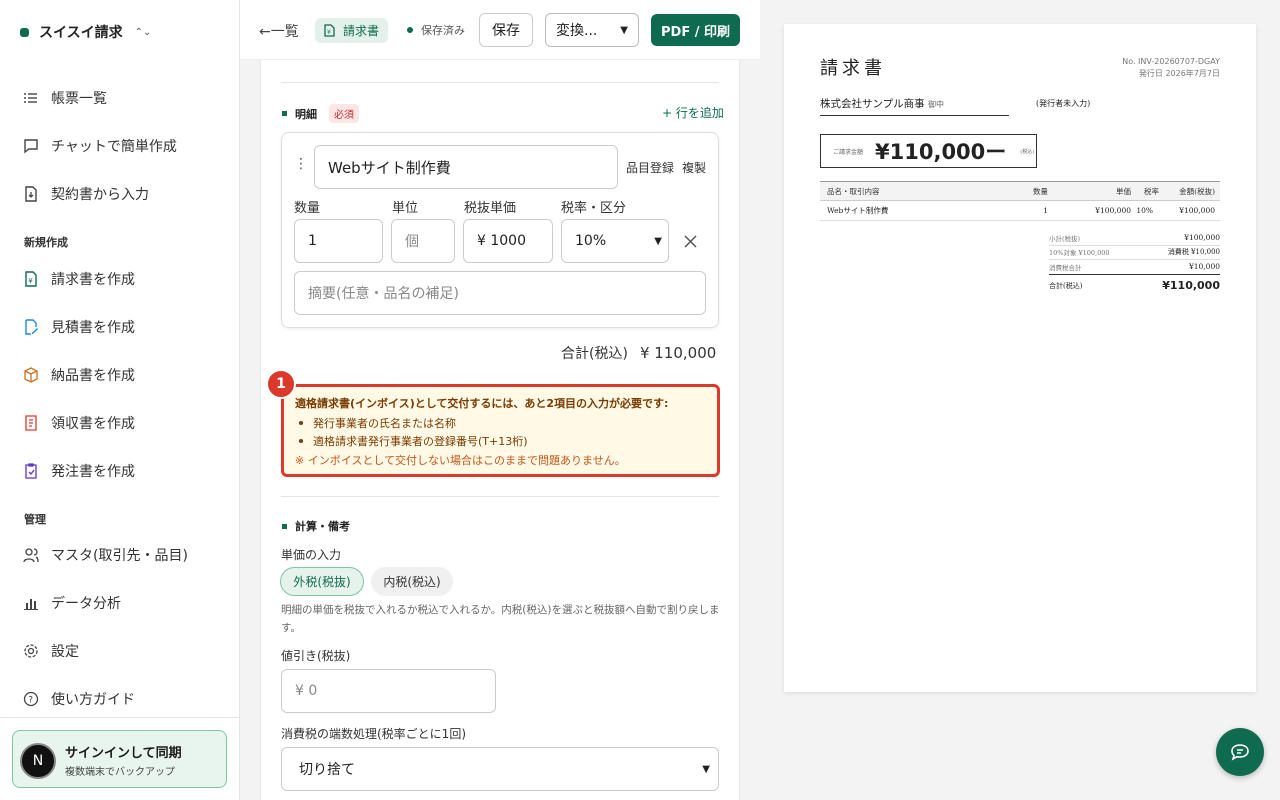  What do you see at coordinates (1065, 238) in the screenshot?
I see `subtotal-label: 小計(税抜)` at bounding box center [1065, 238].